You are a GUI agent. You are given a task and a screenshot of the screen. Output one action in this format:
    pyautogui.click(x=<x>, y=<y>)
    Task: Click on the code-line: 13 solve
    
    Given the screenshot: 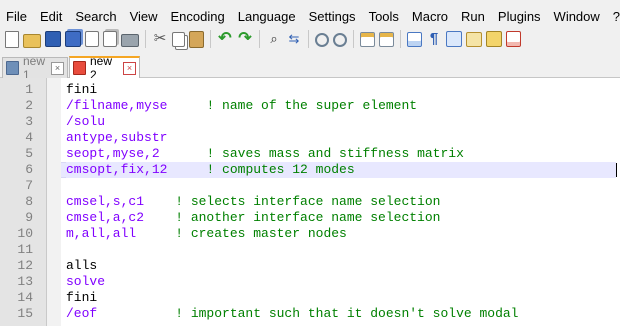 What is the action you would take?
    pyautogui.click(x=310, y=282)
    